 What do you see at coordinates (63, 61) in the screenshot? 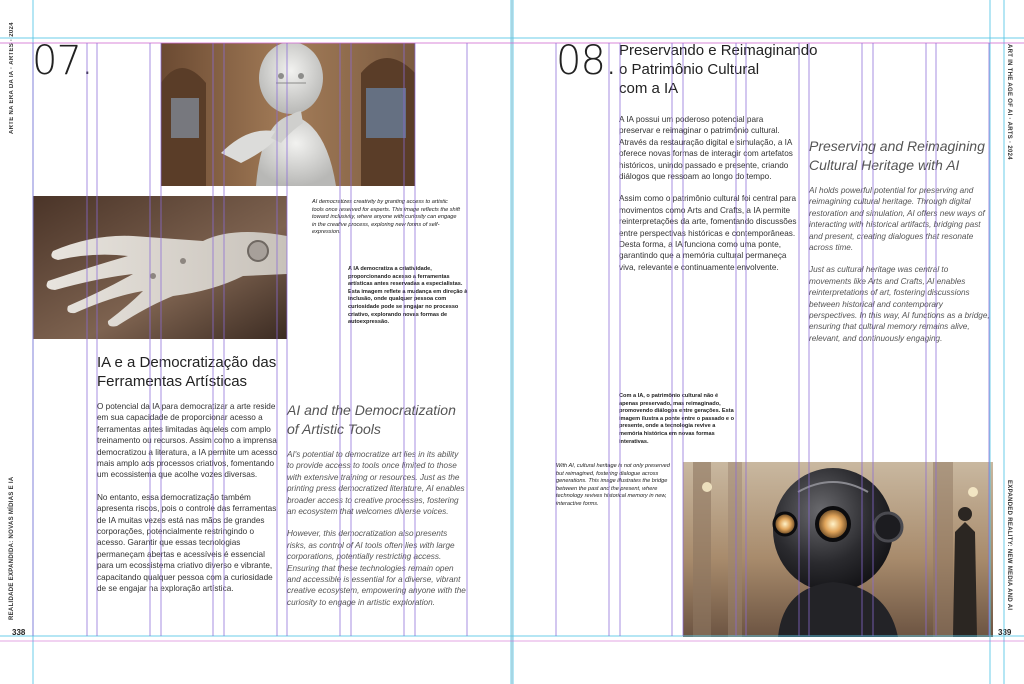
I see `chapter-number-07: 07.` at bounding box center [63, 61].